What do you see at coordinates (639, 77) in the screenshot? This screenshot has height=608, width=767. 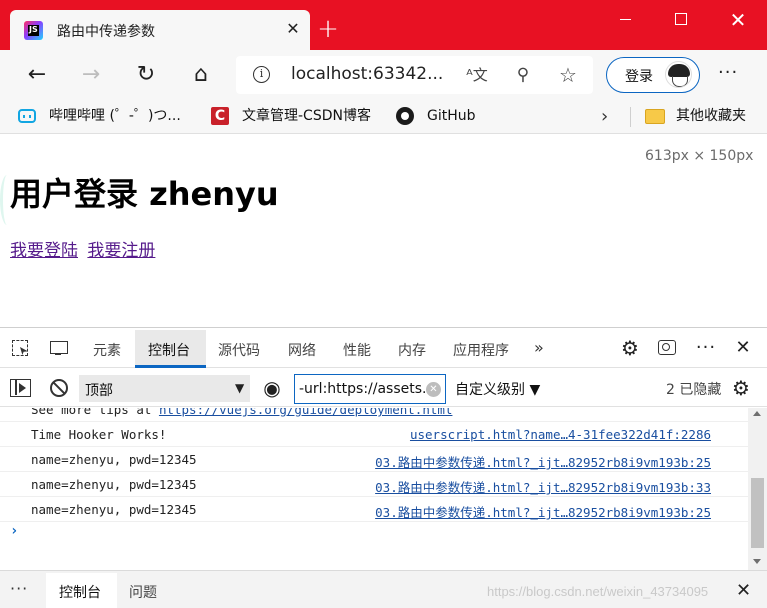 I see `login-label: 登录` at bounding box center [639, 77].